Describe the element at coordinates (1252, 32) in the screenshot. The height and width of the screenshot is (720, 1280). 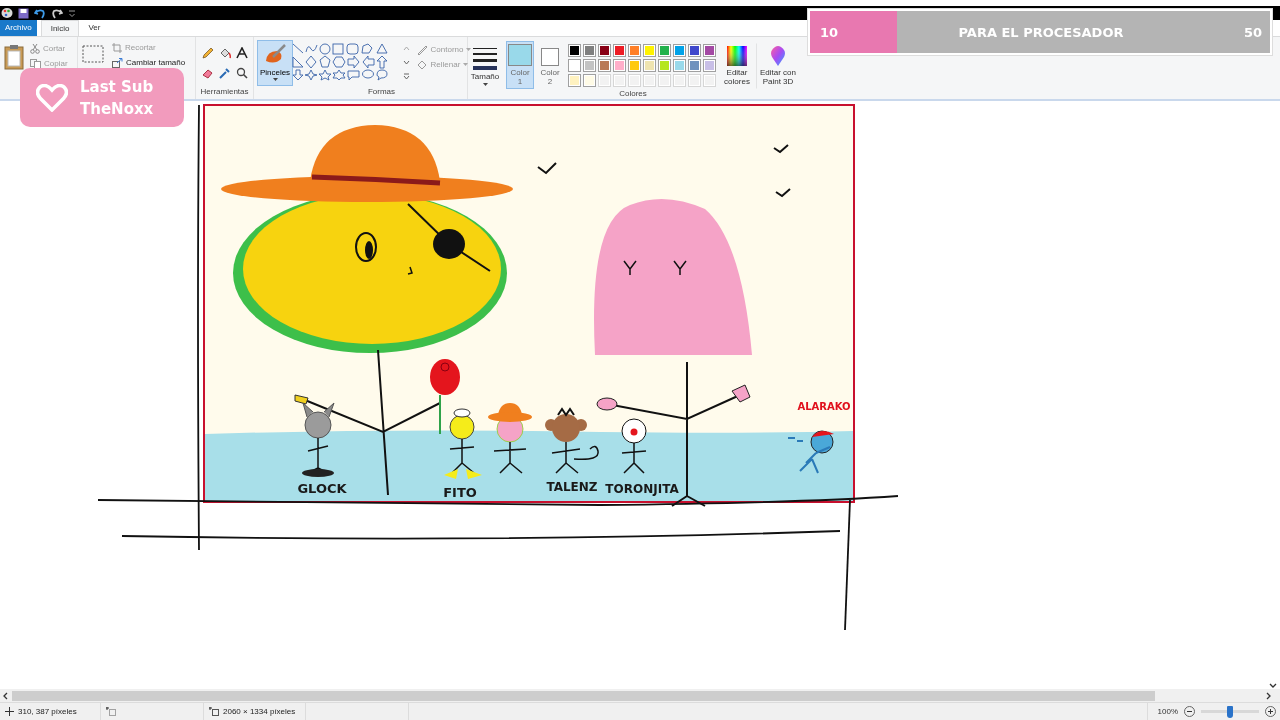
I see `goal-target: 50` at that location.